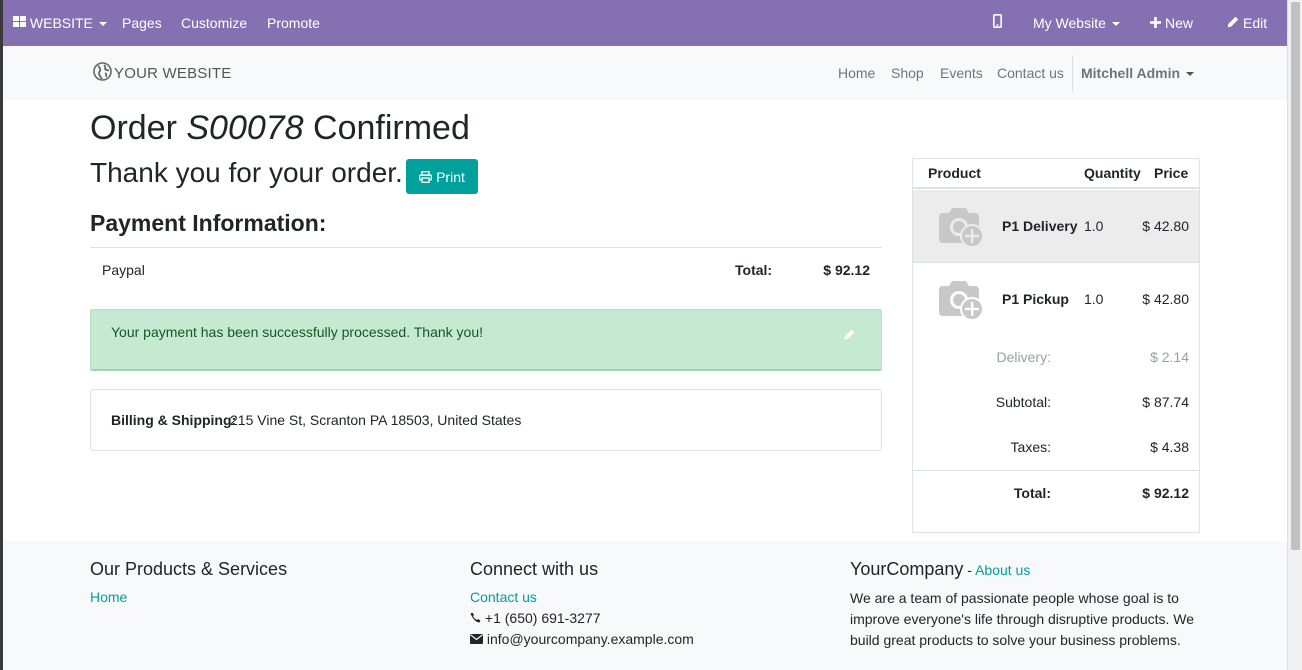 This screenshot has width=1302, height=670. What do you see at coordinates (1030, 73) in the screenshot?
I see `nav-contact-us: Contact us` at bounding box center [1030, 73].